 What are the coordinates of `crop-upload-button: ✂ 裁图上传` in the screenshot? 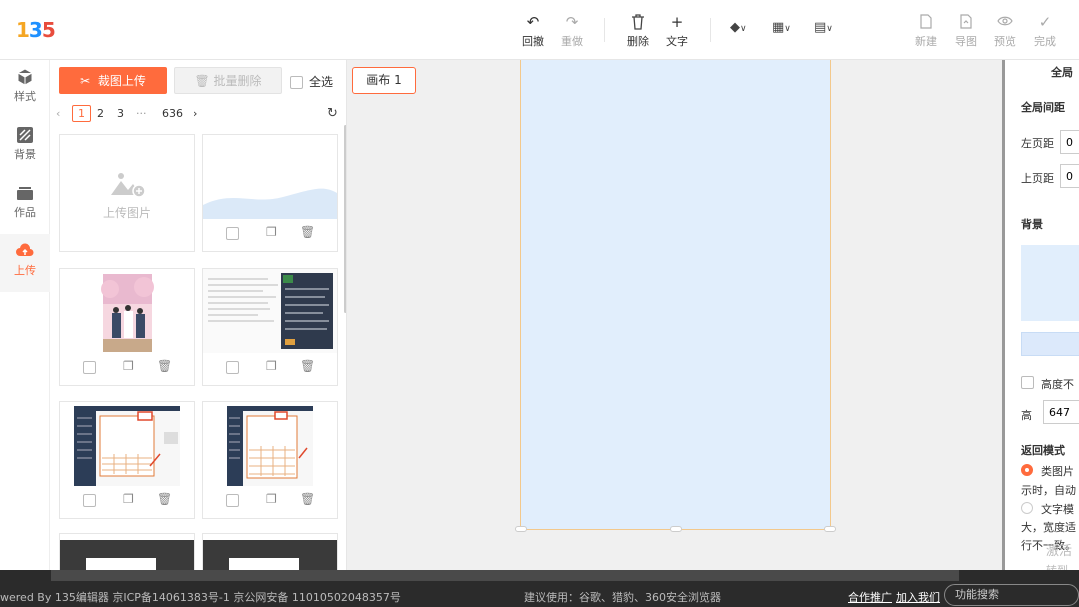 It's located at (113, 80).